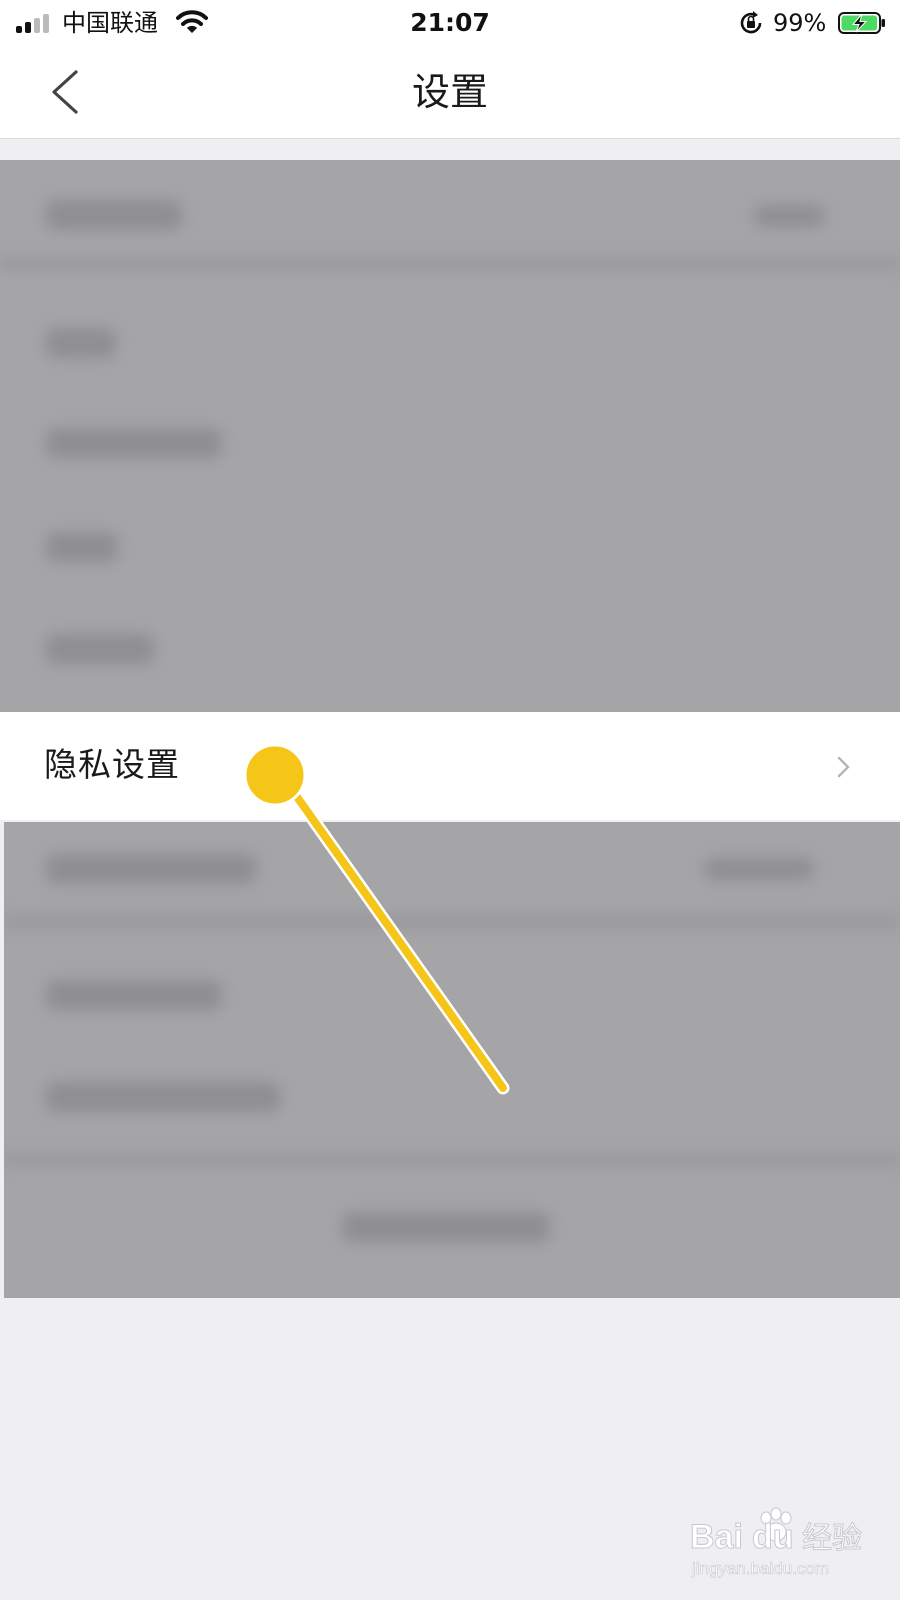 The height and width of the screenshot is (1600, 900). What do you see at coordinates (773, 1537) in the screenshot?
I see `svg-text: du` at bounding box center [773, 1537].